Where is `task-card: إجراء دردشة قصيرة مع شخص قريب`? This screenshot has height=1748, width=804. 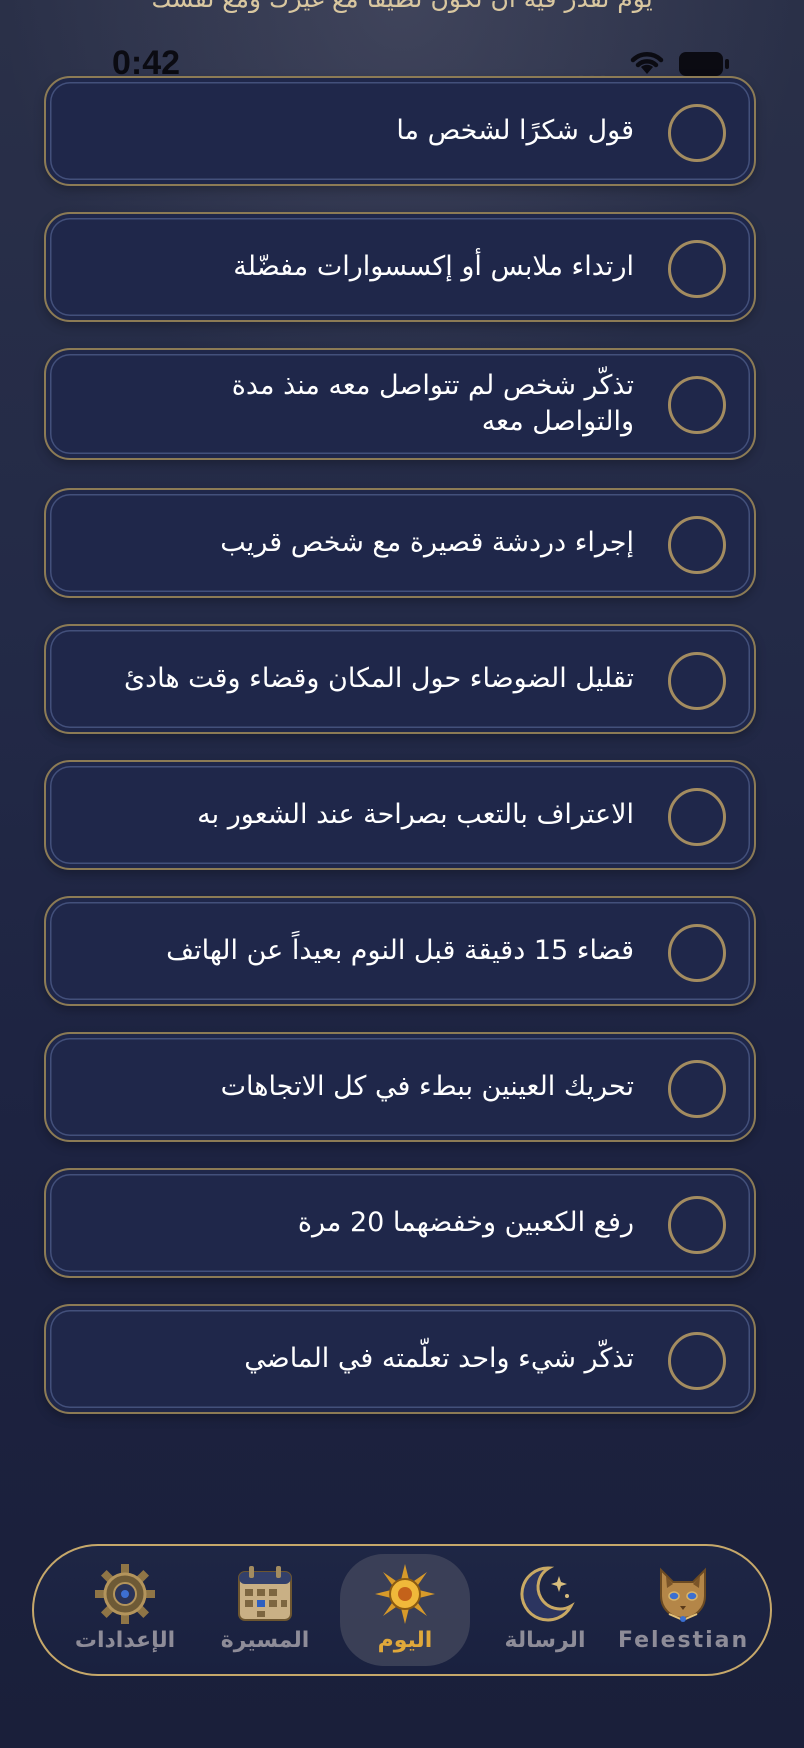
task-card: إجراء دردشة قصيرة مع شخص قريب is located at coordinates (400, 543).